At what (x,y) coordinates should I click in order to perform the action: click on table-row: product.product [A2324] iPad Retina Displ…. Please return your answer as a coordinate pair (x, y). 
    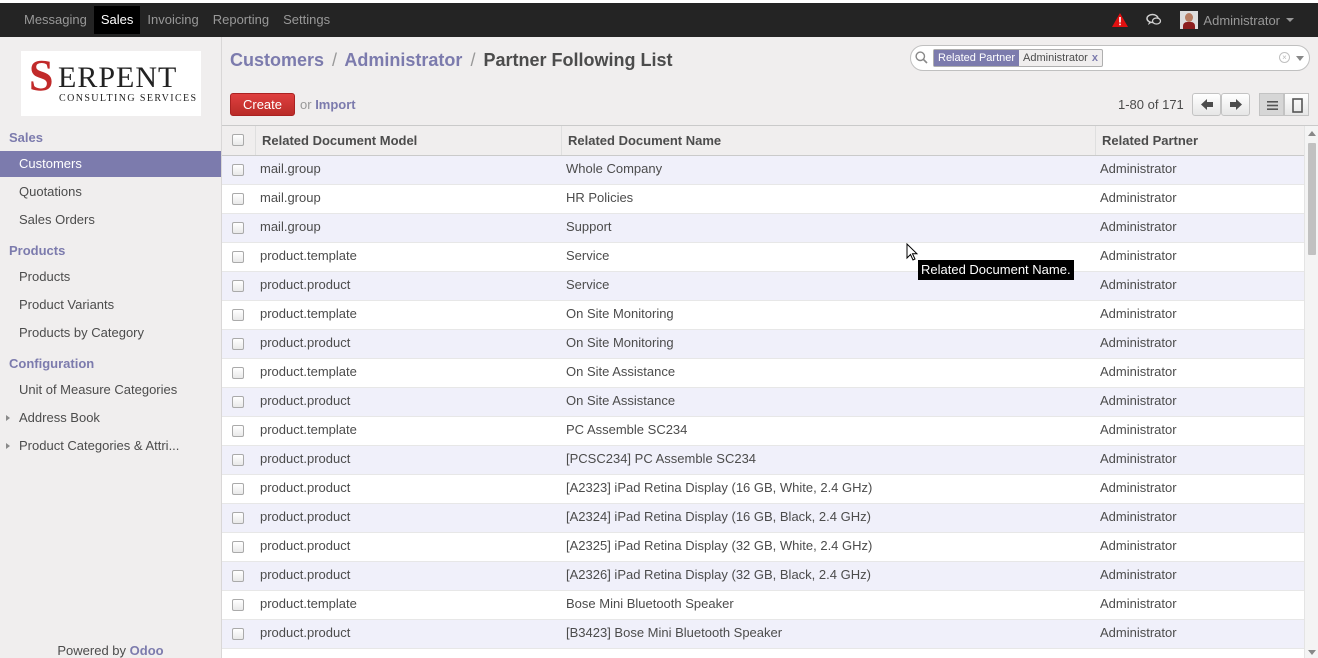
    Looking at the image, I should click on (763, 518).